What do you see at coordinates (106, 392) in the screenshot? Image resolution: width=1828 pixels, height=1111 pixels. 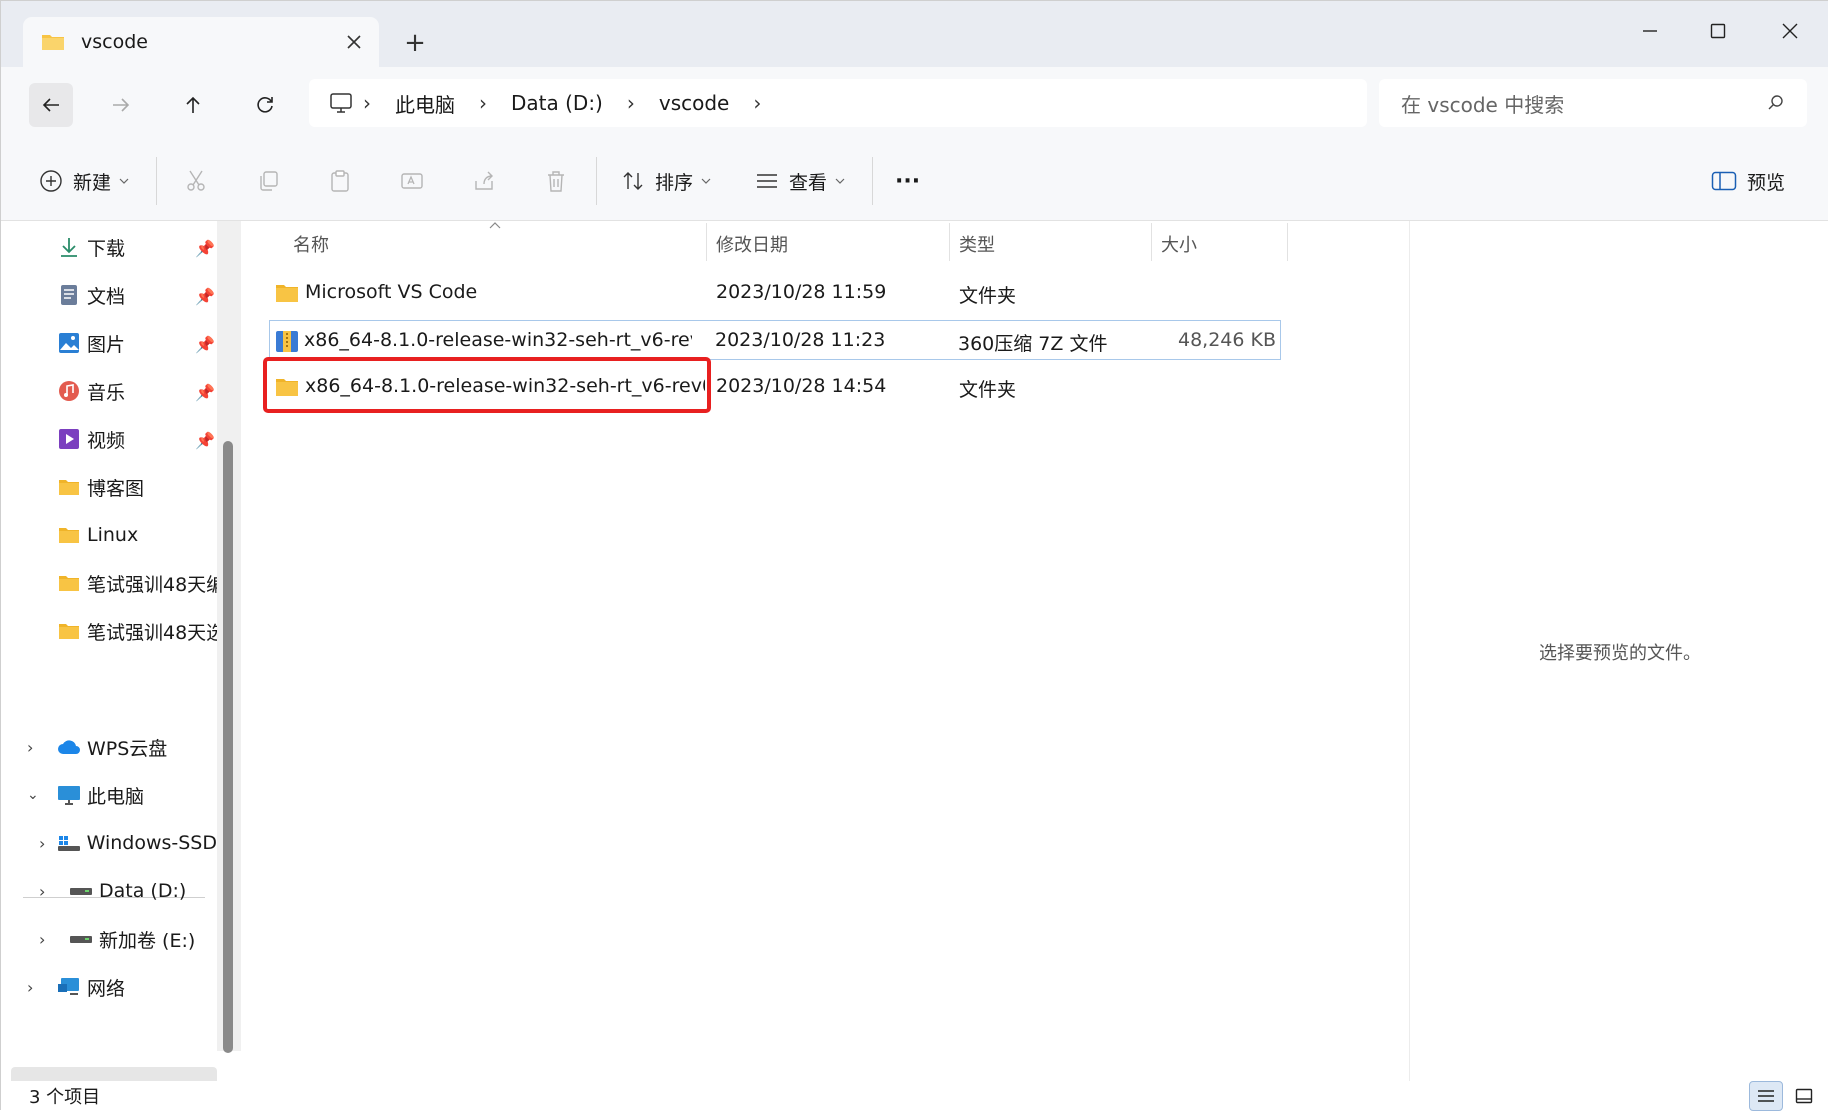 I see `nav-item-label: 音乐` at bounding box center [106, 392].